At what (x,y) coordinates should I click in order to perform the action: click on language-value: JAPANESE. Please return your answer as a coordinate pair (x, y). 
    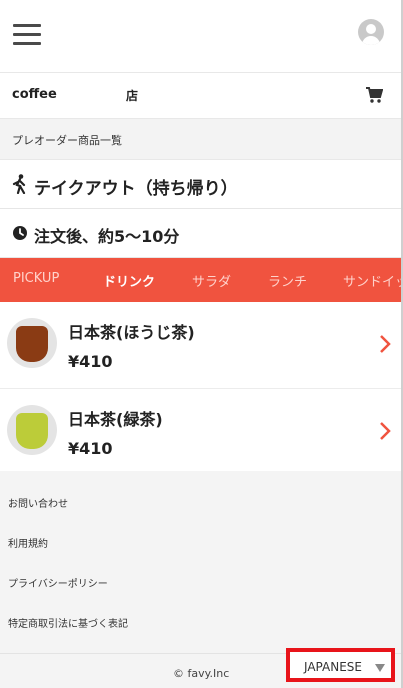
    Looking at the image, I should click on (333, 667).